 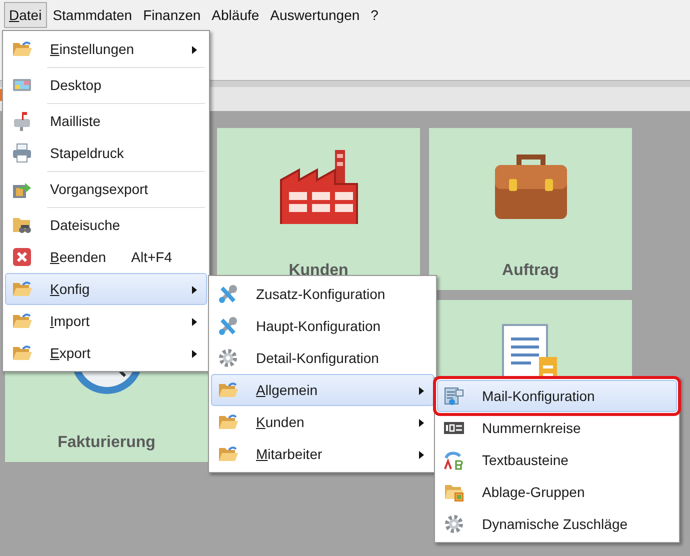 What do you see at coordinates (318, 271) in the screenshot?
I see `tile-label: Kunden` at bounding box center [318, 271].